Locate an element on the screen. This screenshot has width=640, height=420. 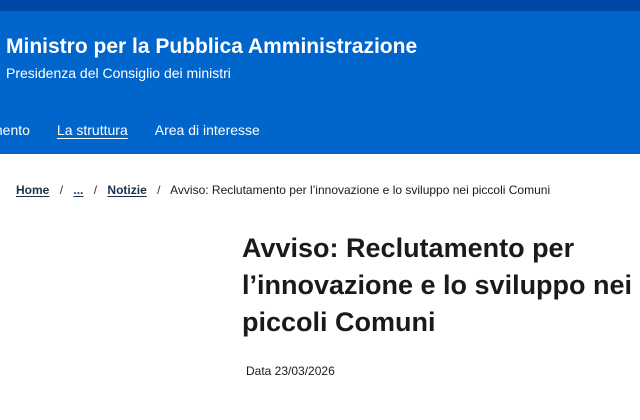
breadcrumb-news-link: Notizie is located at coordinates (126, 190).